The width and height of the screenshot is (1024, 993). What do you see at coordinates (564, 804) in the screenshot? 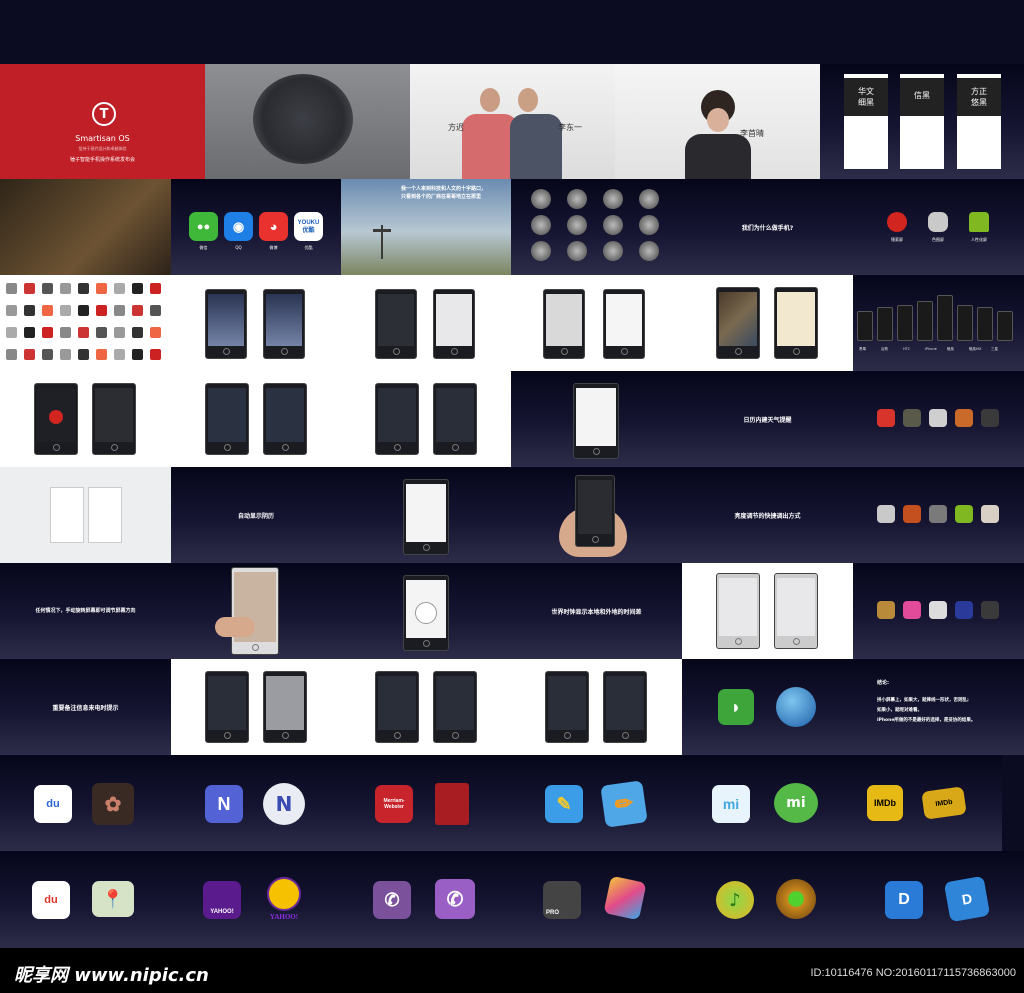
I see `pencil-flat-icon: ✎` at bounding box center [564, 804].